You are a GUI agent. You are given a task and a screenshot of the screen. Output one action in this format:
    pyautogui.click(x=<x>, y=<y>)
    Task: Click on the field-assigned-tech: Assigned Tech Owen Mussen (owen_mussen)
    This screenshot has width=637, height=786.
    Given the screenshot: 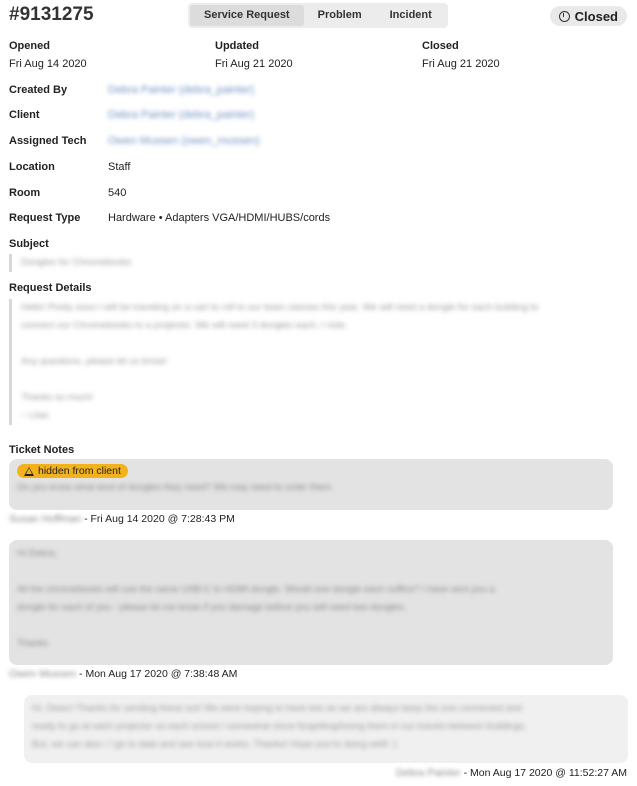 What is the action you would take?
    pyautogui.click(x=134, y=141)
    